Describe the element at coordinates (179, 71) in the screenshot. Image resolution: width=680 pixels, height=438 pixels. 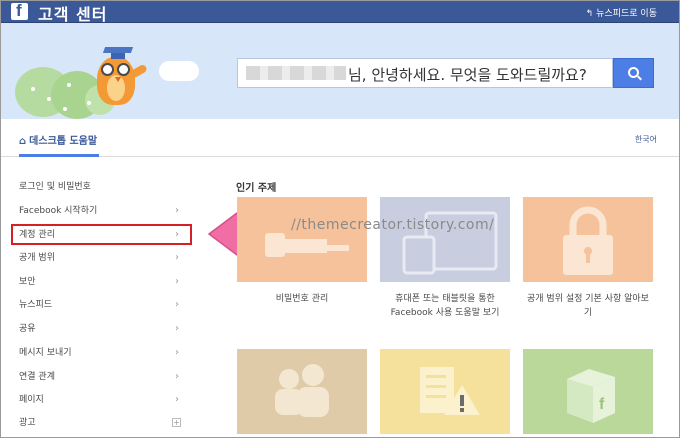
I see `speech-bubble` at that location.